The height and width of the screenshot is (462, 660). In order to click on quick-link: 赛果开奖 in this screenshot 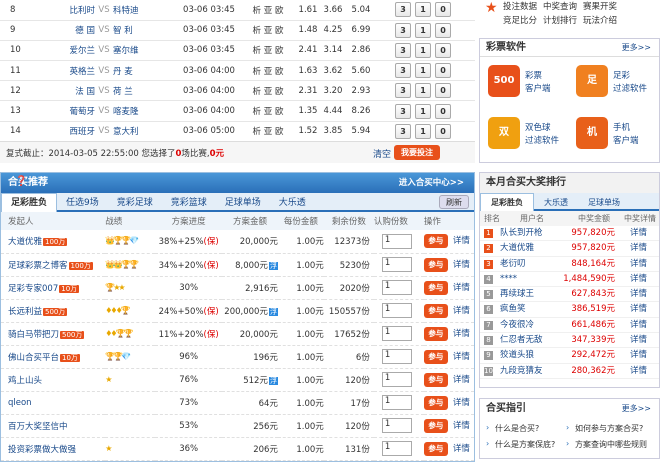, I will do `click(600, 7)`.